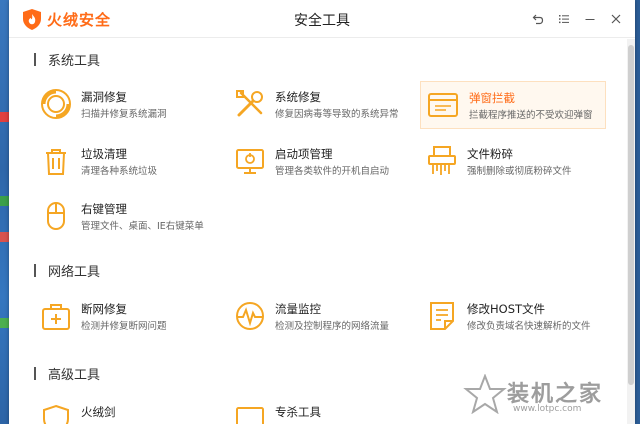 Image resolution: width=640 pixels, height=424 pixels. What do you see at coordinates (56, 216) in the screenshot?
I see `mouse-icon` at bounding box center [56, 216].